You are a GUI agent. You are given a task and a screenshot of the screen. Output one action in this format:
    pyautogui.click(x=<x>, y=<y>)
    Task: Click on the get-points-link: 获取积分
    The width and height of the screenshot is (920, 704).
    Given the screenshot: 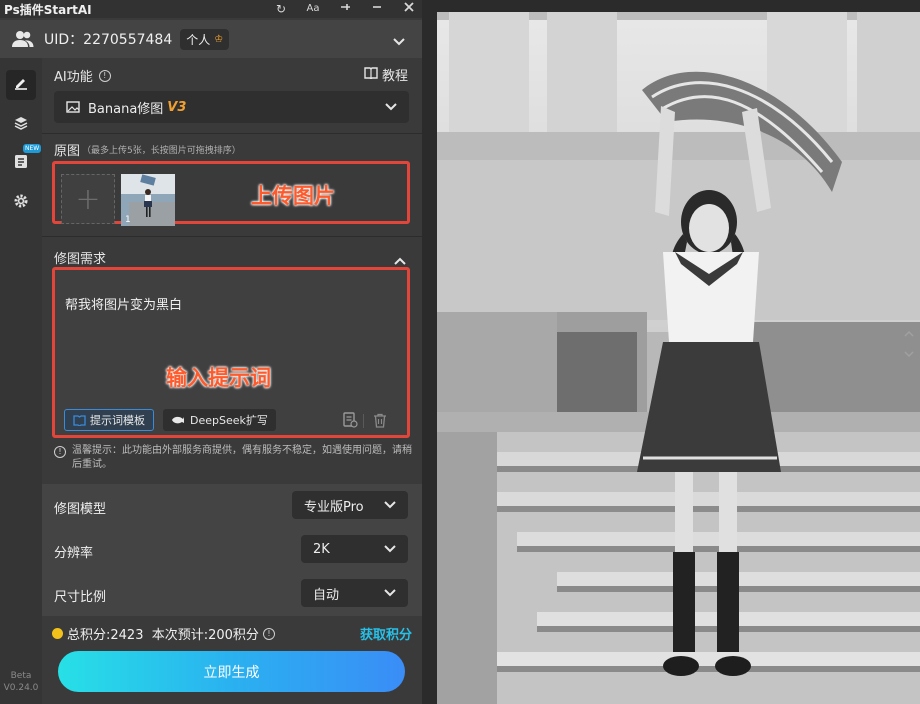 What is the action you would take?
    pyautogui.click(x=386, y=633)
    